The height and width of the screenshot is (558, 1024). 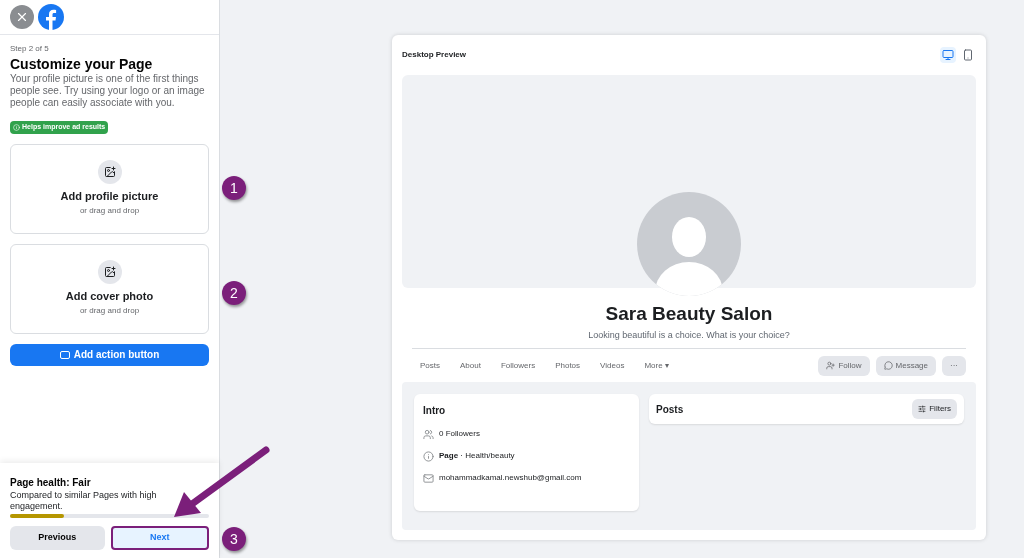 I want to click on profile-tab: About, so click(x=470, y=365).